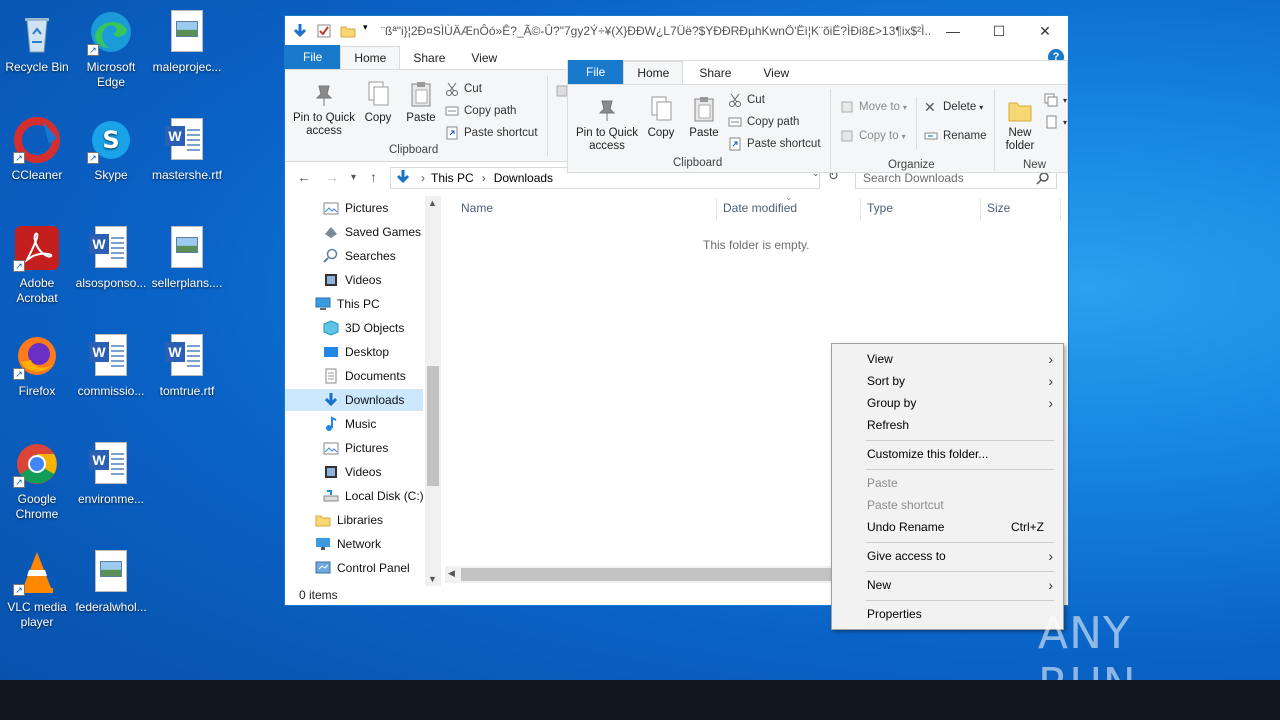 The height and width of the screenshot is (720, 1280). What do you see at coordinates (880, 208) in the screenshot?
I see `column-type: Type` at bounding box center [880, 208].